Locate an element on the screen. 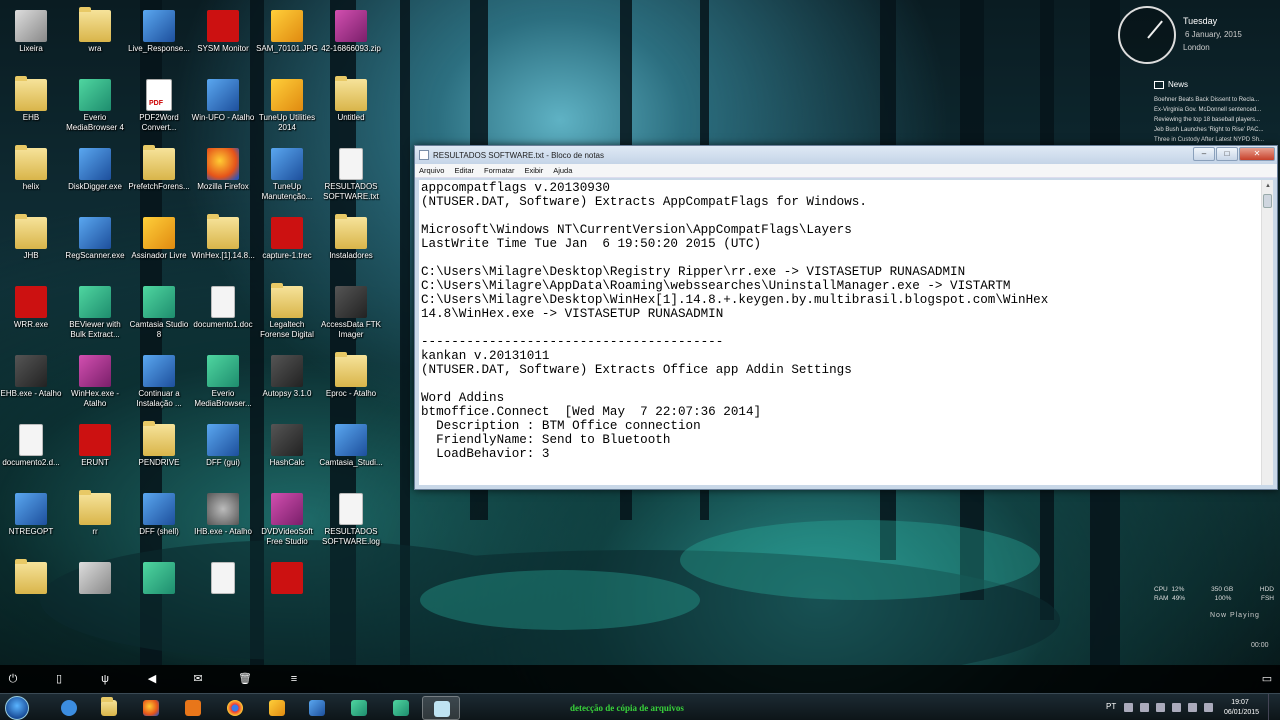  desktop-icon: NTREGOPT is located at coordinates (32, 520).